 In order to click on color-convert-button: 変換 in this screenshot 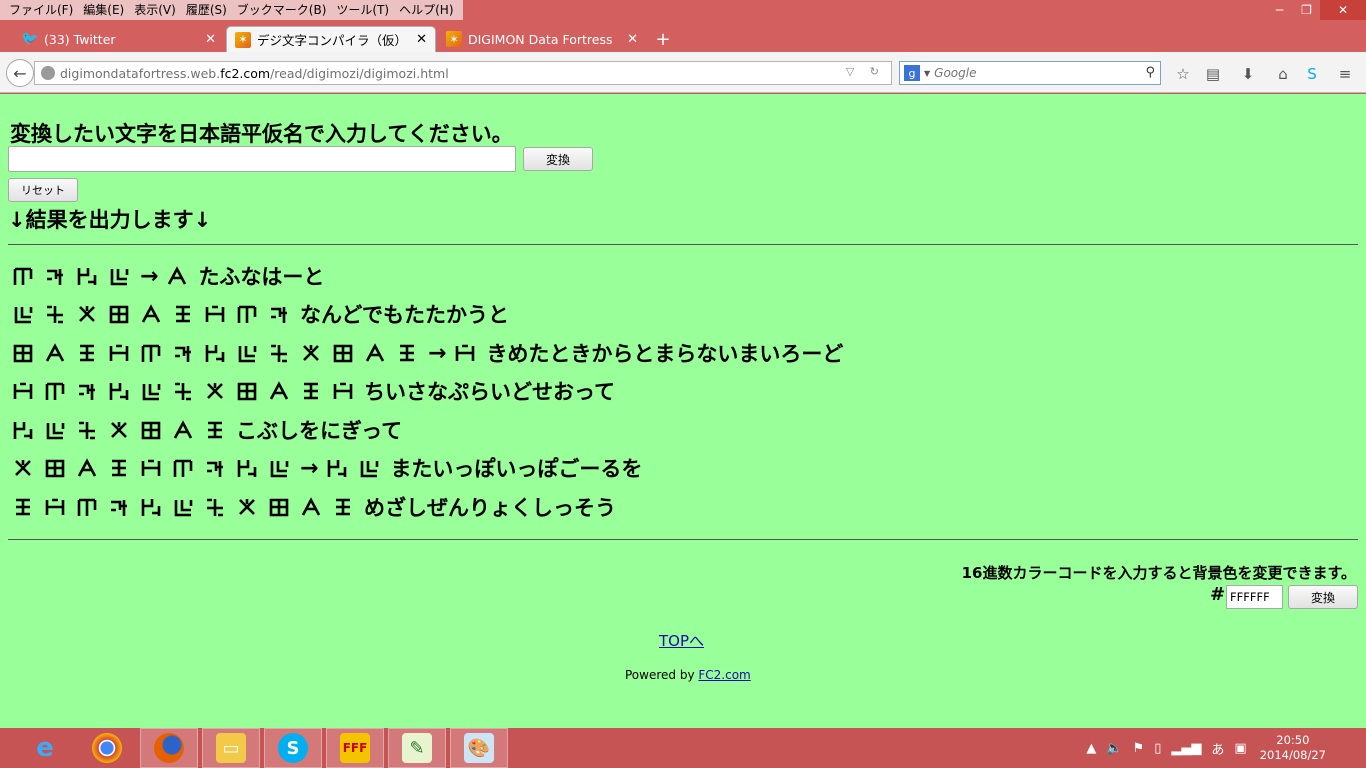, I will do `click(1323, 597)`.